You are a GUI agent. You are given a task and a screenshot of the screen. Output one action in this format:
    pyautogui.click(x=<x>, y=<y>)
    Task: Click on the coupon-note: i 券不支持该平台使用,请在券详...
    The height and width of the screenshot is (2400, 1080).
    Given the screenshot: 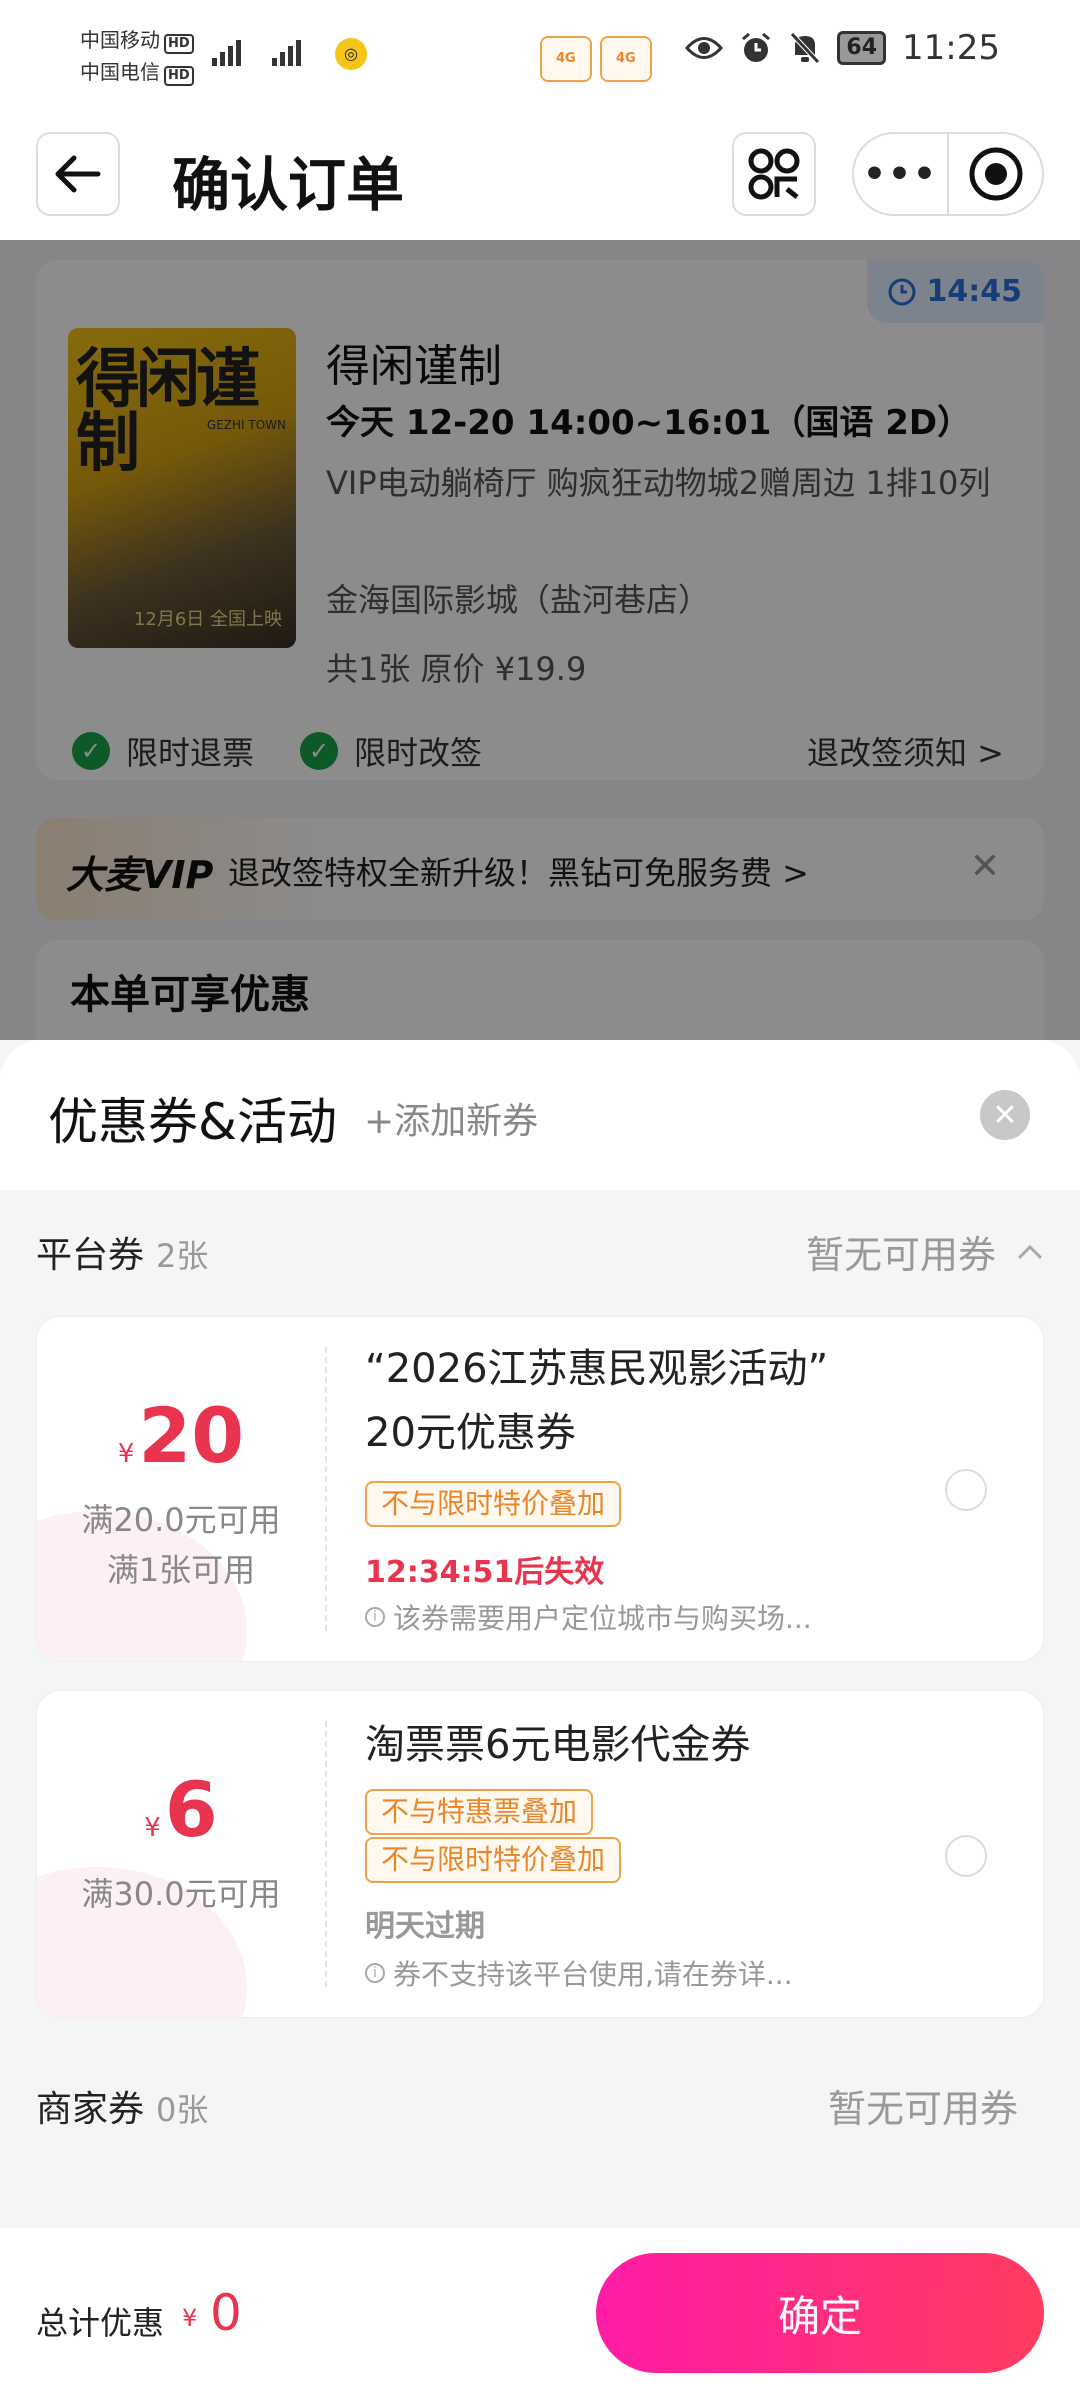 What is the action you would take?
    pyautogui.click(x=579, y=1973)
    